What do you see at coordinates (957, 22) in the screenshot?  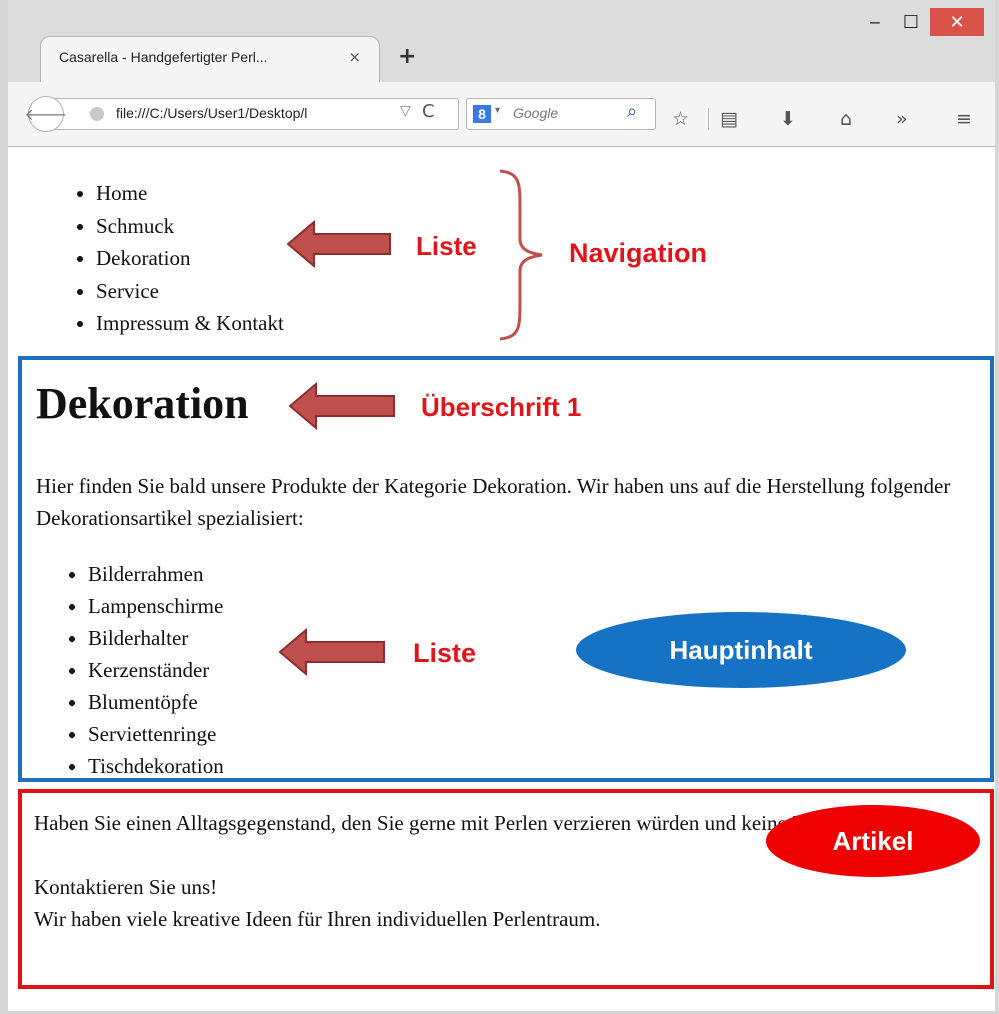 I see `close-window-button: ✕` at bounding box center [957, 22].